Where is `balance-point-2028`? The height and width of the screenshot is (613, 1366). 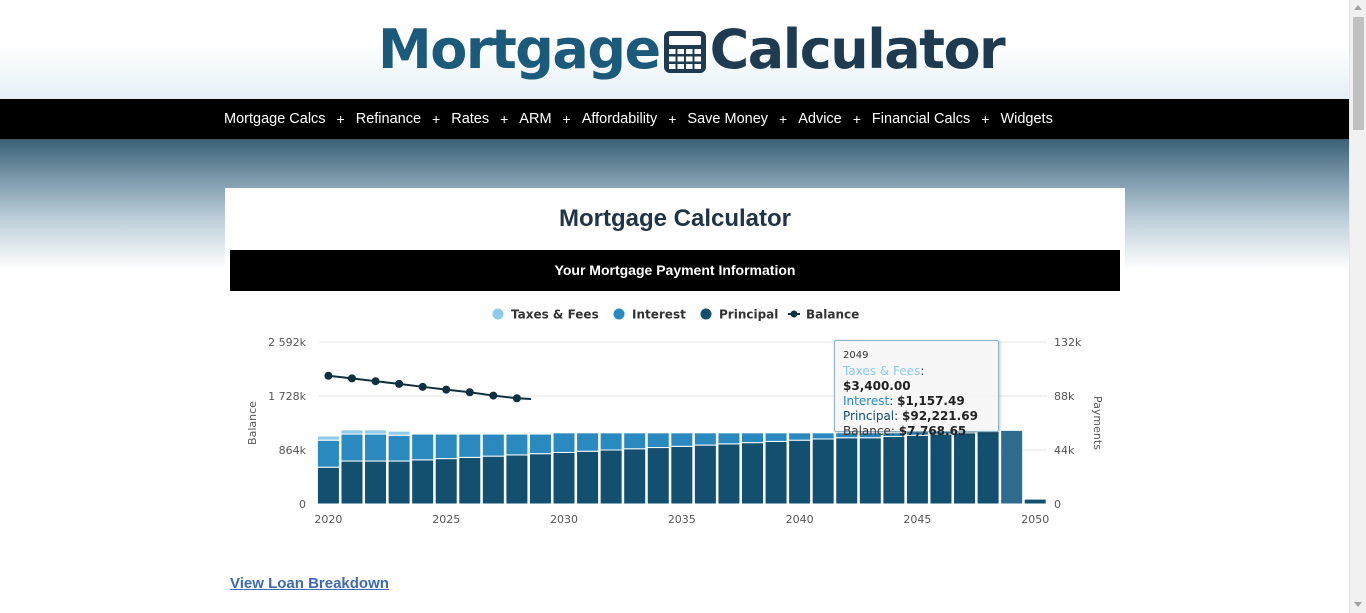
balance-point-2028 is located at coordinates (516, 398).